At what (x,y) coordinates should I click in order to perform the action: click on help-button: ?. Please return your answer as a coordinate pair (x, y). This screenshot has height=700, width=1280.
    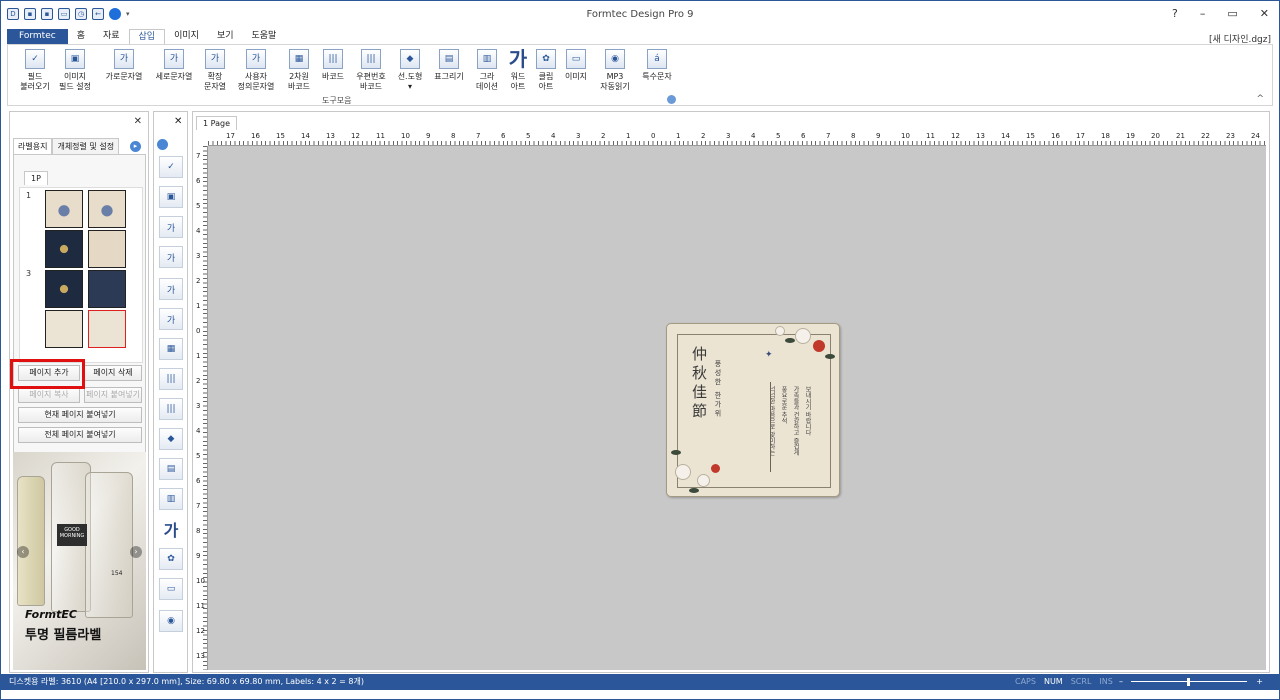
    Looking at the image, I should click on (1175, 13).